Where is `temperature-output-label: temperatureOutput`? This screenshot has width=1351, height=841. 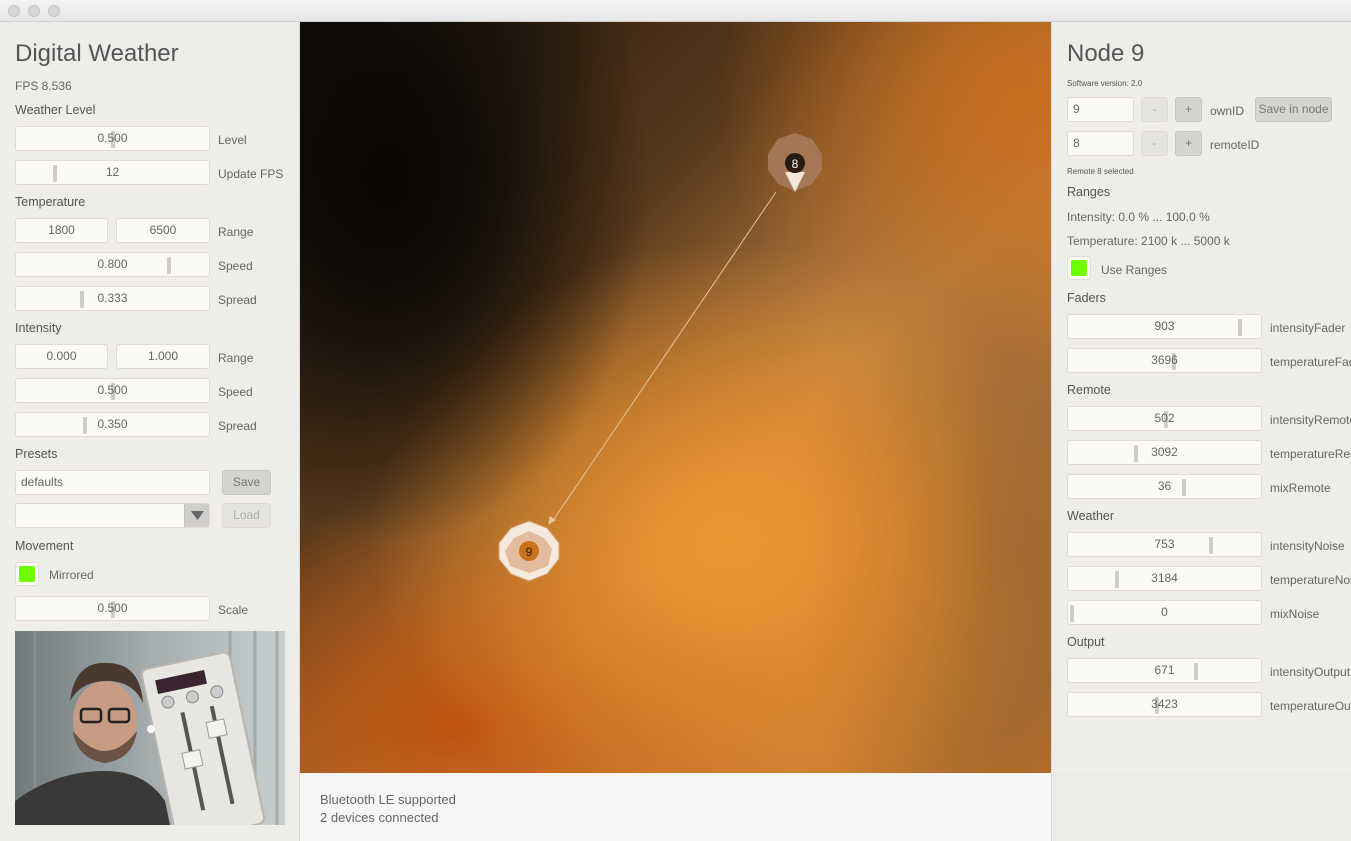
temperature-output-label: temperatureOutput is located at coordinates (1310, 706).